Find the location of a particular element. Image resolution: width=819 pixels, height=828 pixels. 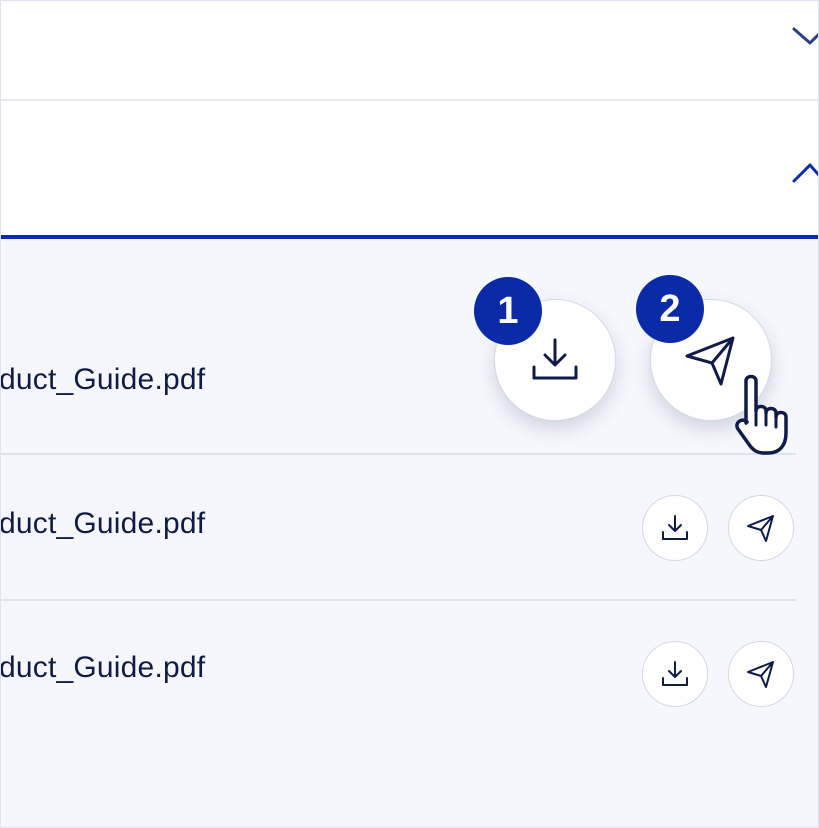

hand-pointer-icon is located at coordinates (761, 414).